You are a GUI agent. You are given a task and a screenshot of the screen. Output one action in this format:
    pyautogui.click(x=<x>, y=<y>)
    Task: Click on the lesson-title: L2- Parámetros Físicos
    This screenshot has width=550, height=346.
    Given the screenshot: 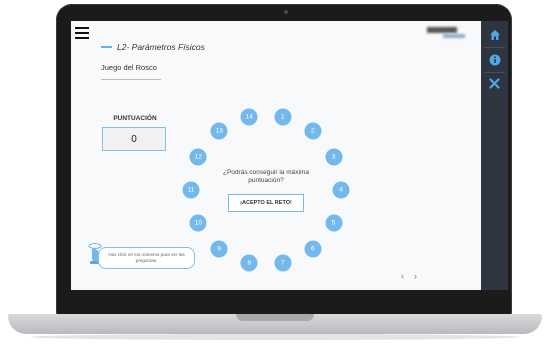 What is the action you would take?
    pyautogui.click(x=161, y=47)
    